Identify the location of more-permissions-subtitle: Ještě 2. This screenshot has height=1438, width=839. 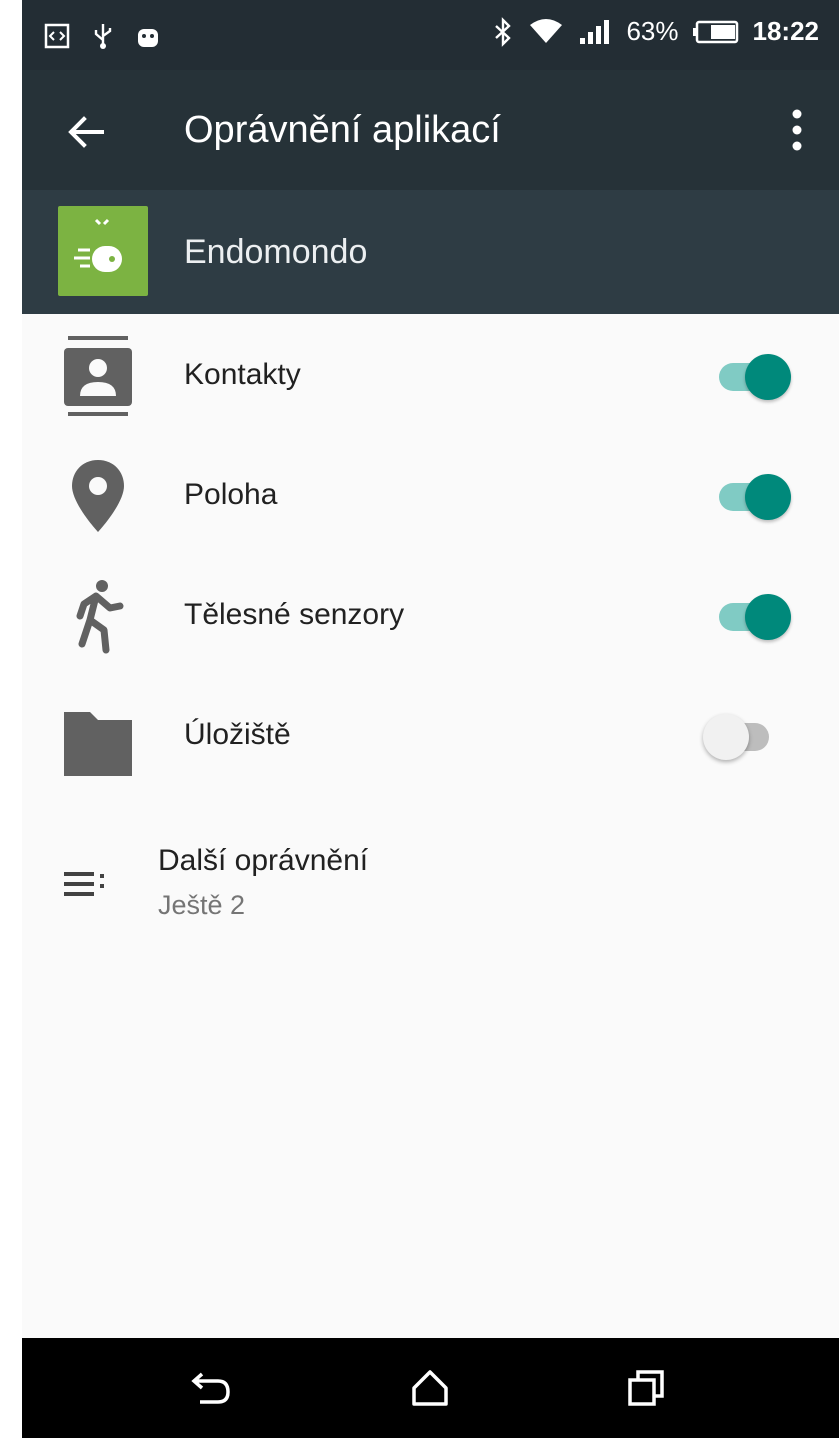
(202, 905).